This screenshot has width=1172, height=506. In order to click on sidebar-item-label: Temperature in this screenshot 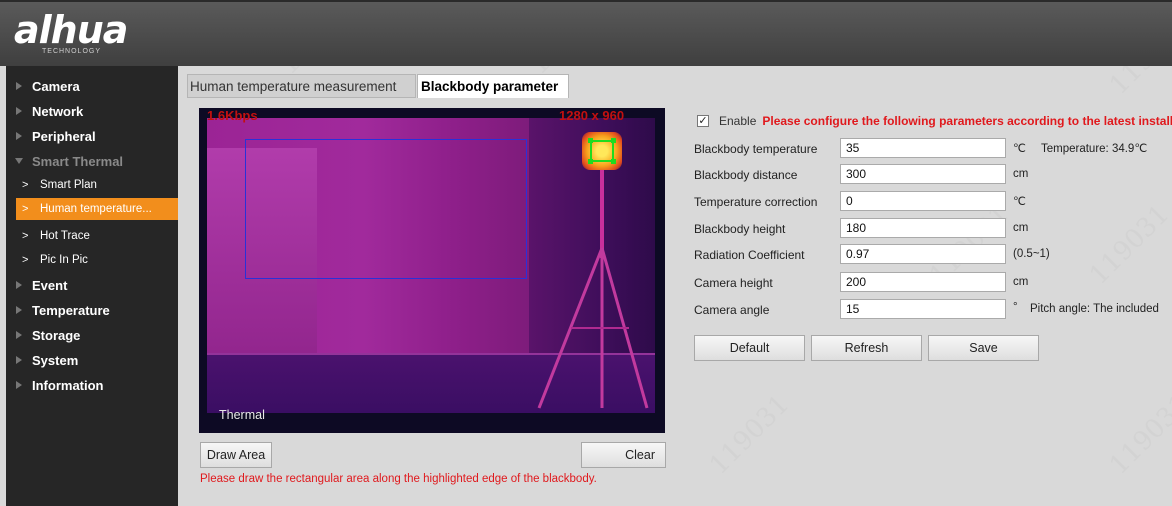, I will do `click(71, 310)`.